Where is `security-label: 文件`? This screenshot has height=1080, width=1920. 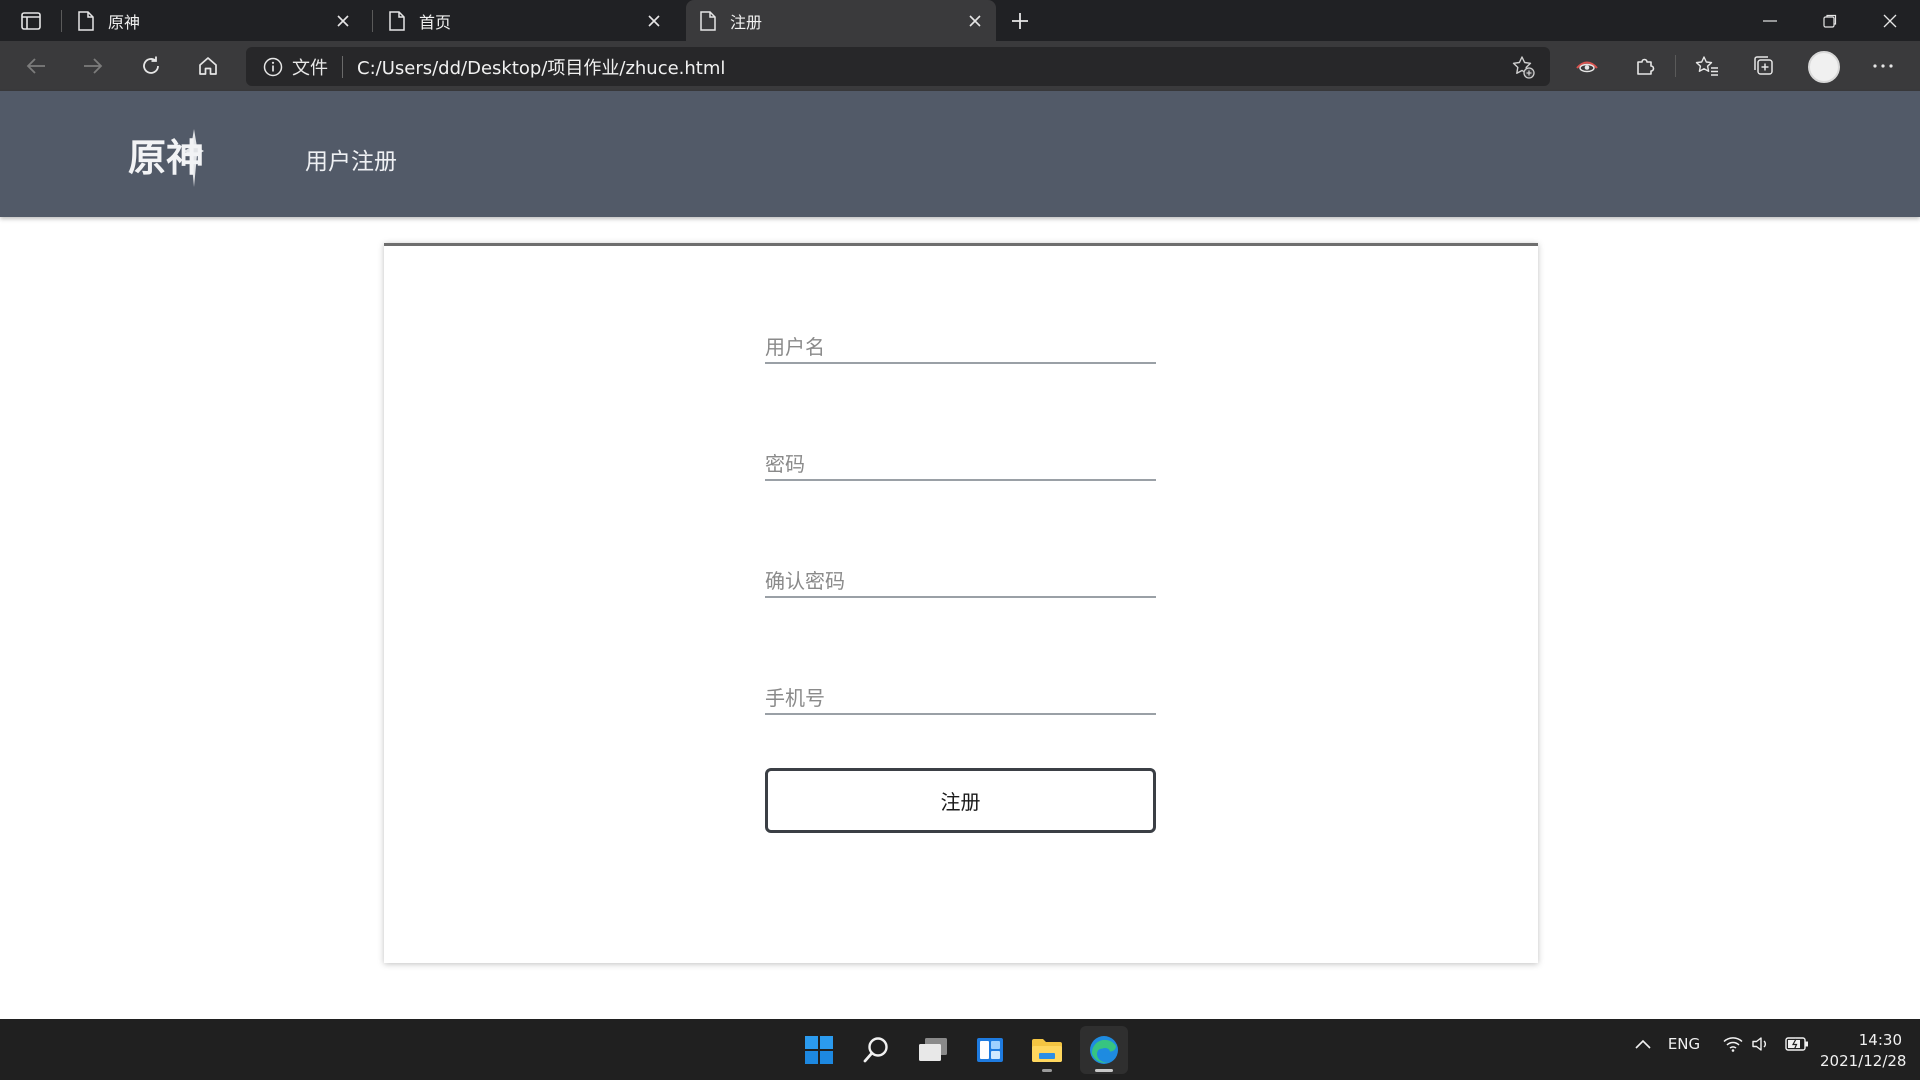 security-label: 文件 is located at coordinates (310, 68).